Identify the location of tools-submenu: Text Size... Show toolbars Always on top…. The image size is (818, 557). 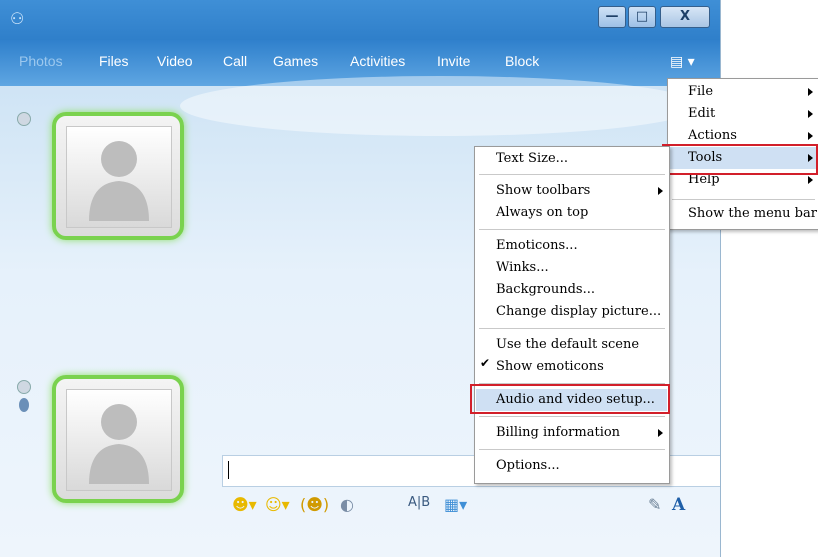
(572, 315).